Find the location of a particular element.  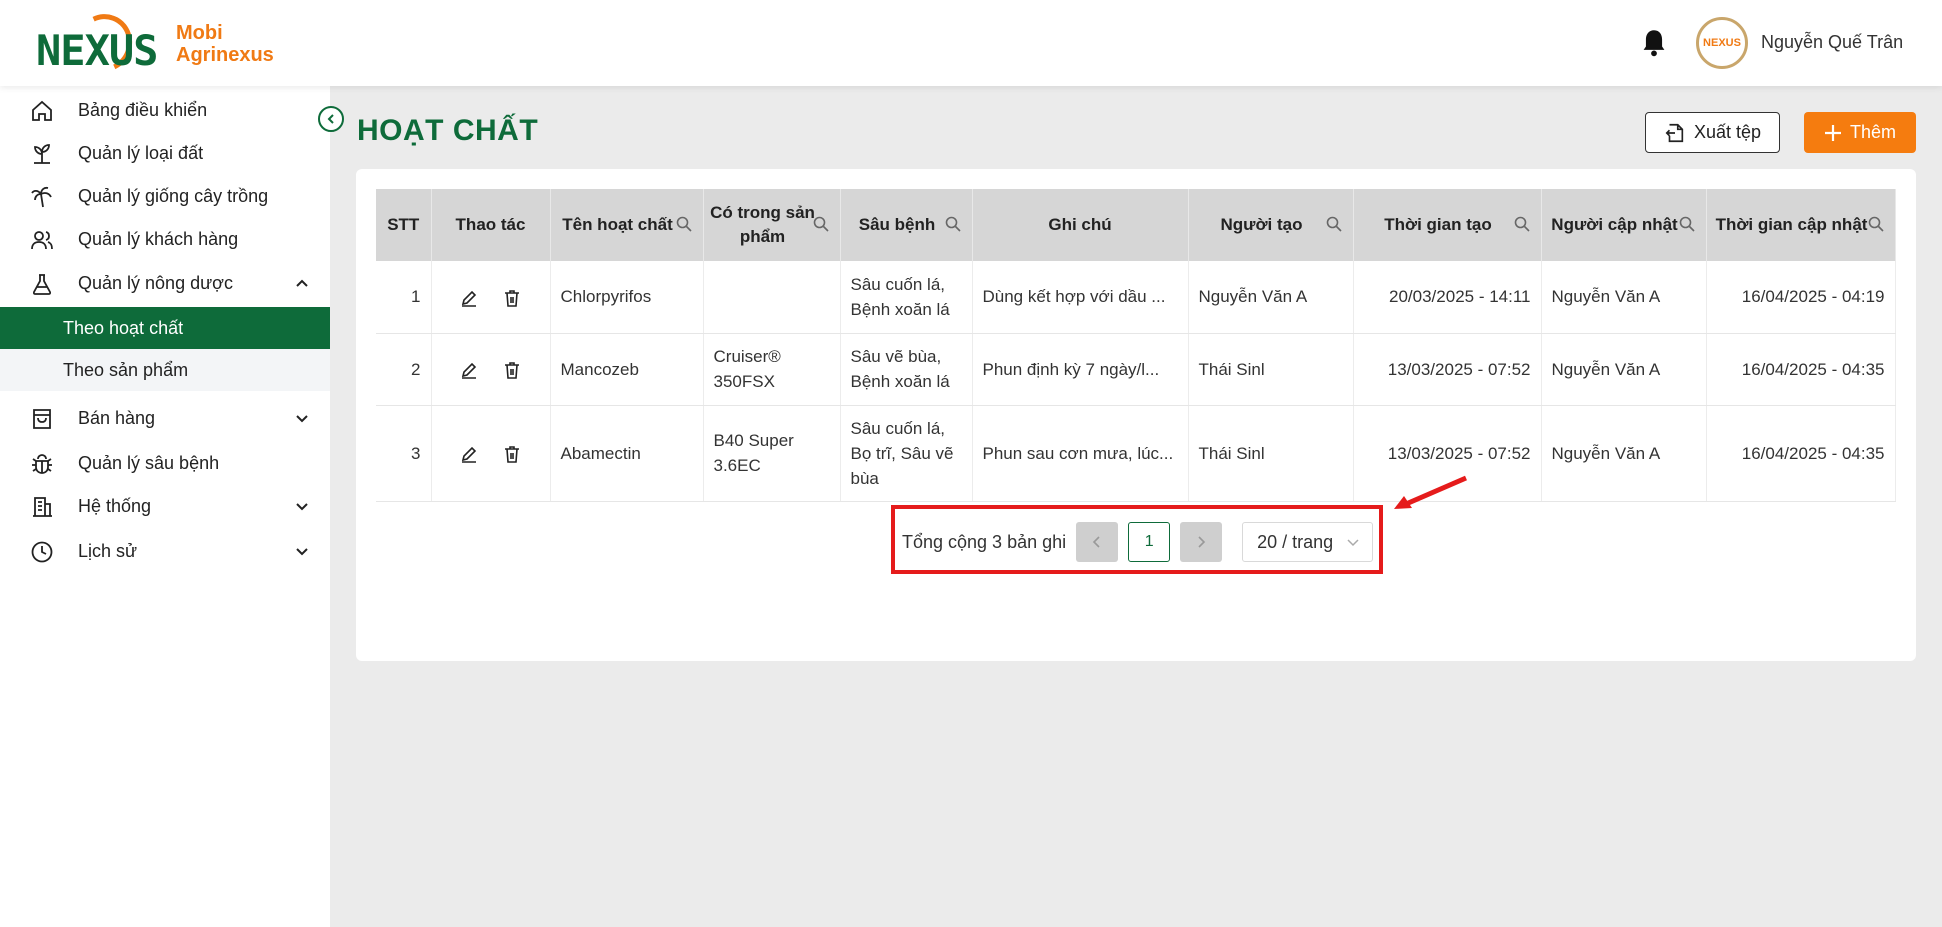

cell-product: Cruiser® 350FSX is located at coordinates (772, 369).